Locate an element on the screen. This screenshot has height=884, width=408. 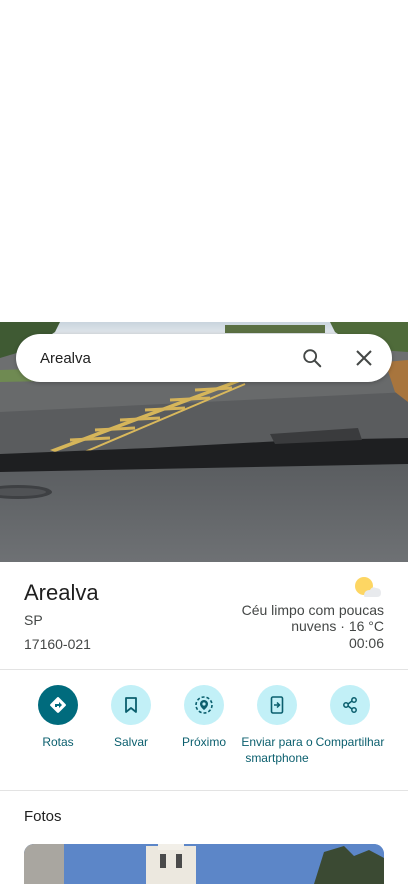
action-label: Próximo is located at coordinates (203, 742).